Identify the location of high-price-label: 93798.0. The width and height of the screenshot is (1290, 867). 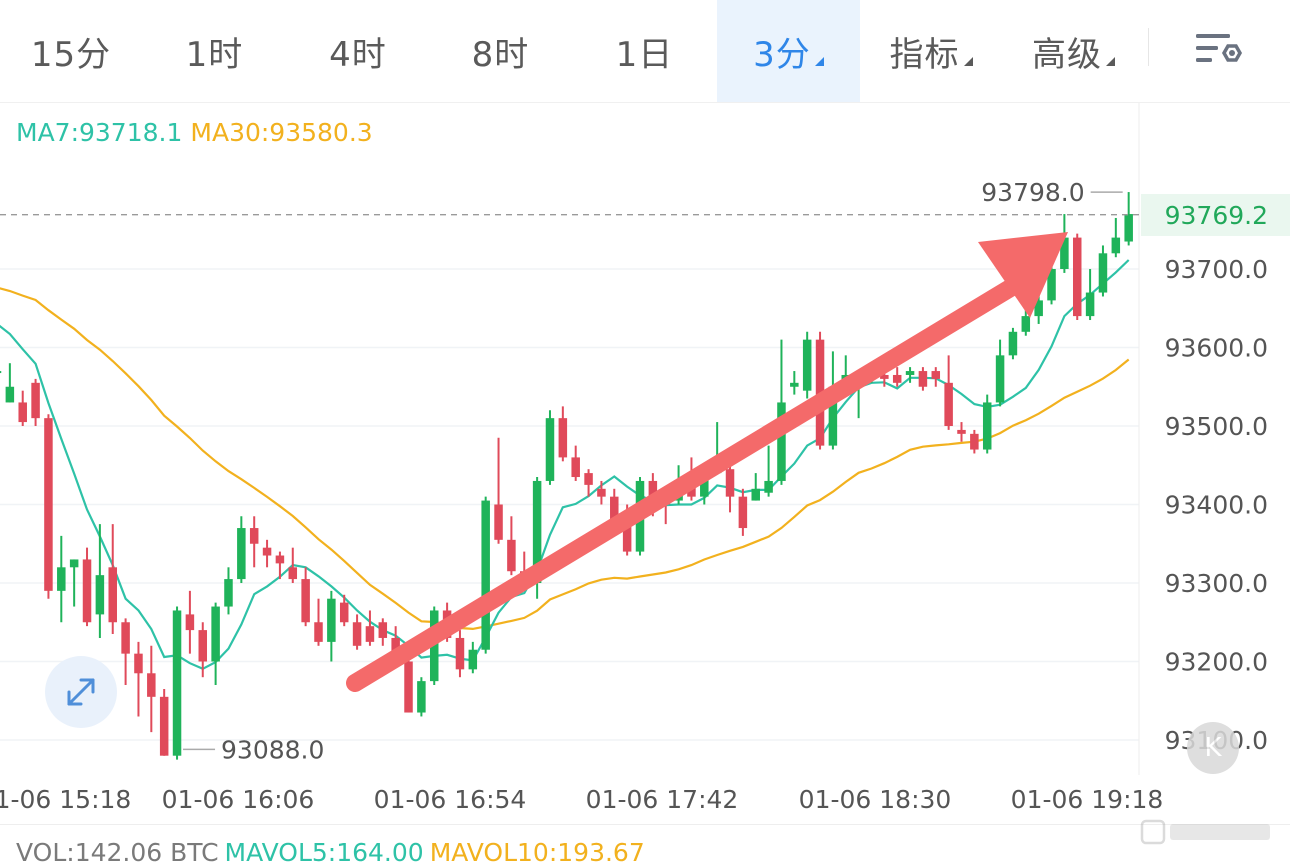
(1032, 192).